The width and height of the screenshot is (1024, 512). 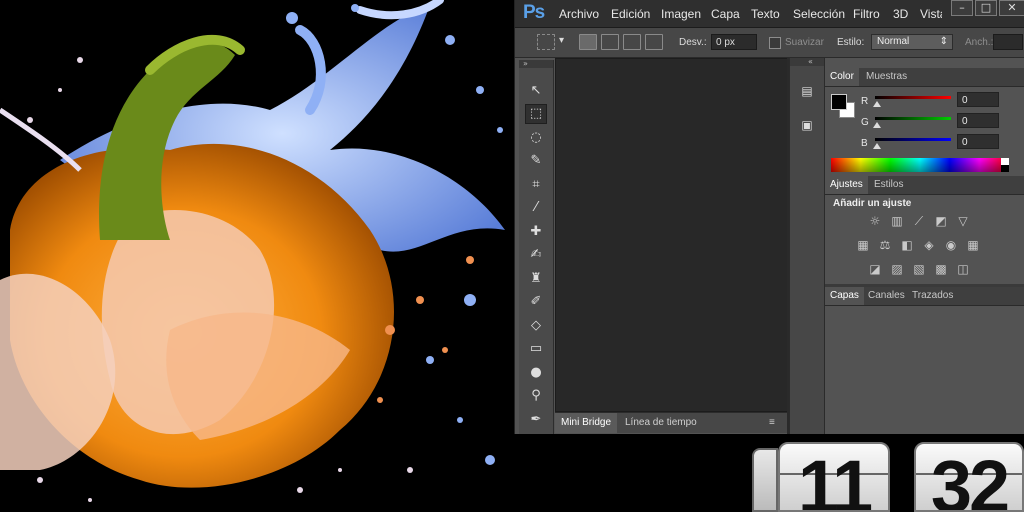 What do you see at coordinates (588, 42) in the screenshot?
I see `new-selection-icon` at bounding box center [588, 42].